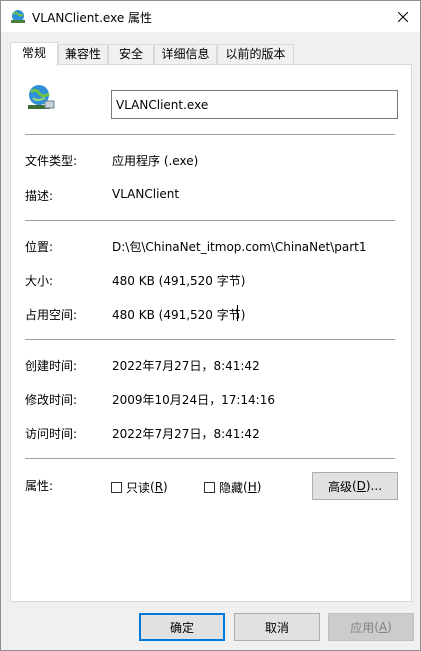  I want to click on size-on-disk-value: 480 KB (491,520 字节), so click(179, 315).